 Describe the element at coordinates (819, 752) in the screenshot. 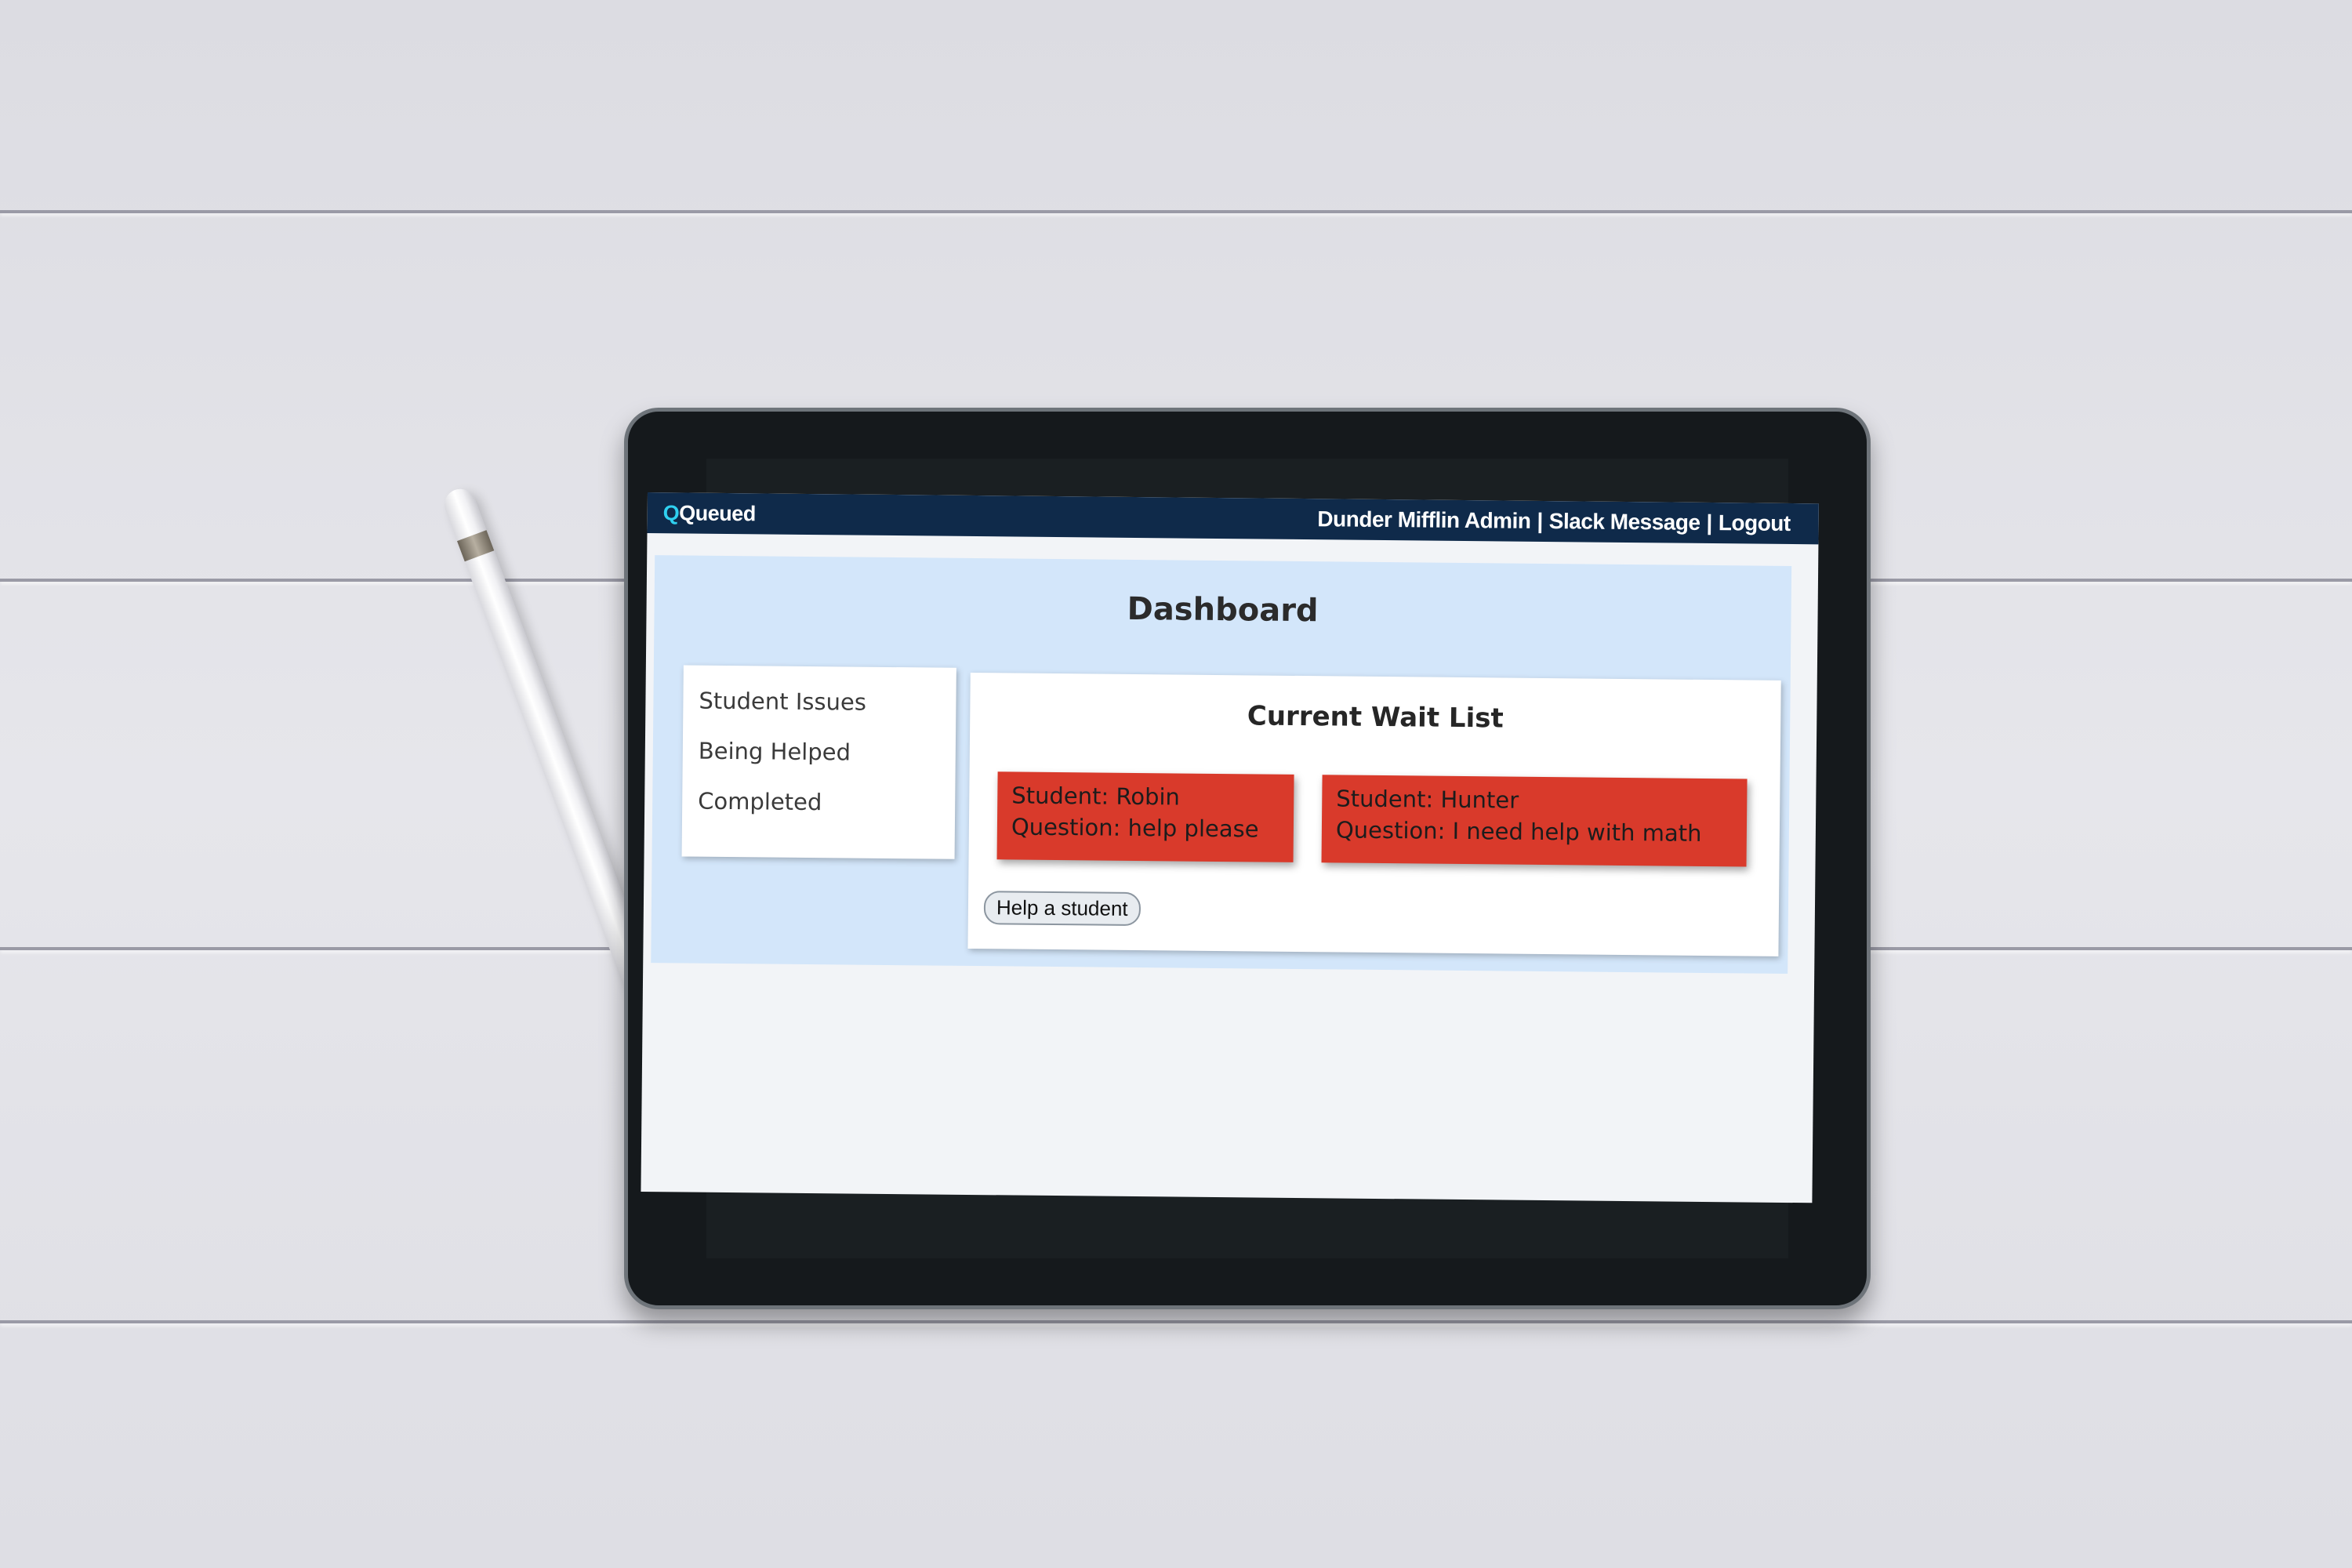

I see `sidebar-item-being-helped: Being Helped` at that location.